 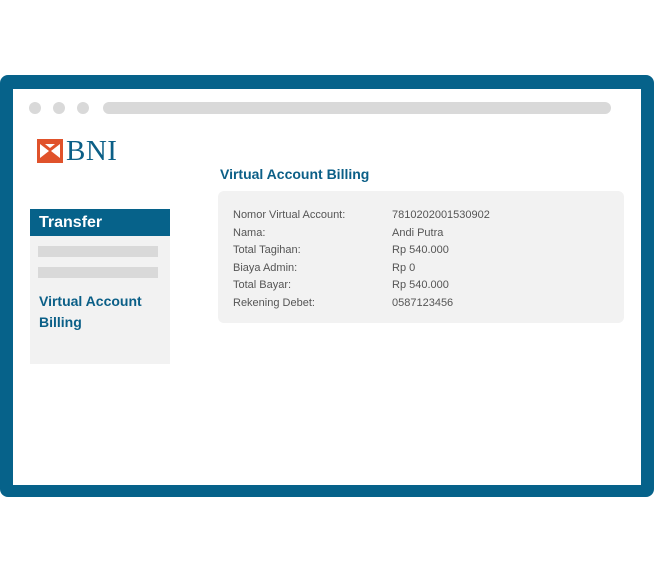 I want to click on detail-label: Rekening Debet:, so click(x=274, y=302).